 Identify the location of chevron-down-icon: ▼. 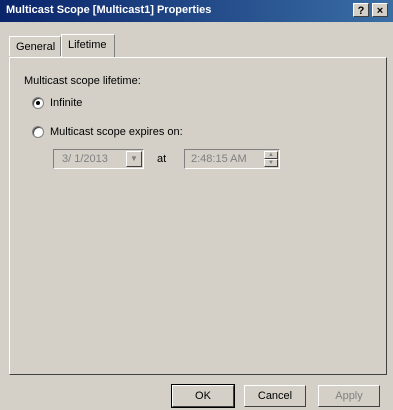
(134, 159).